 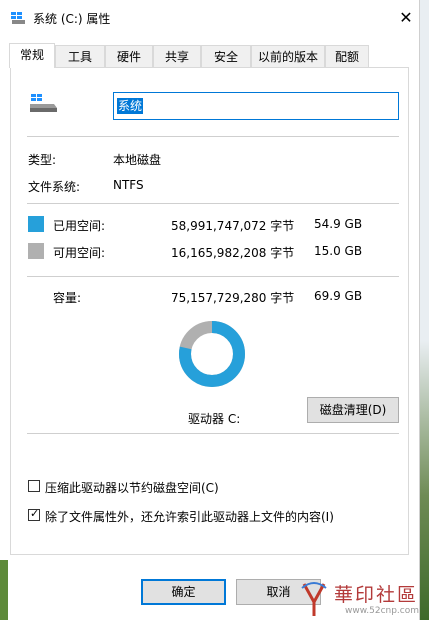 What do you see at coordinates (233, 253) in the screenshot?
I see `free-space-bytes: 16,165,982,208 字节` at bounding box center [233, 253].